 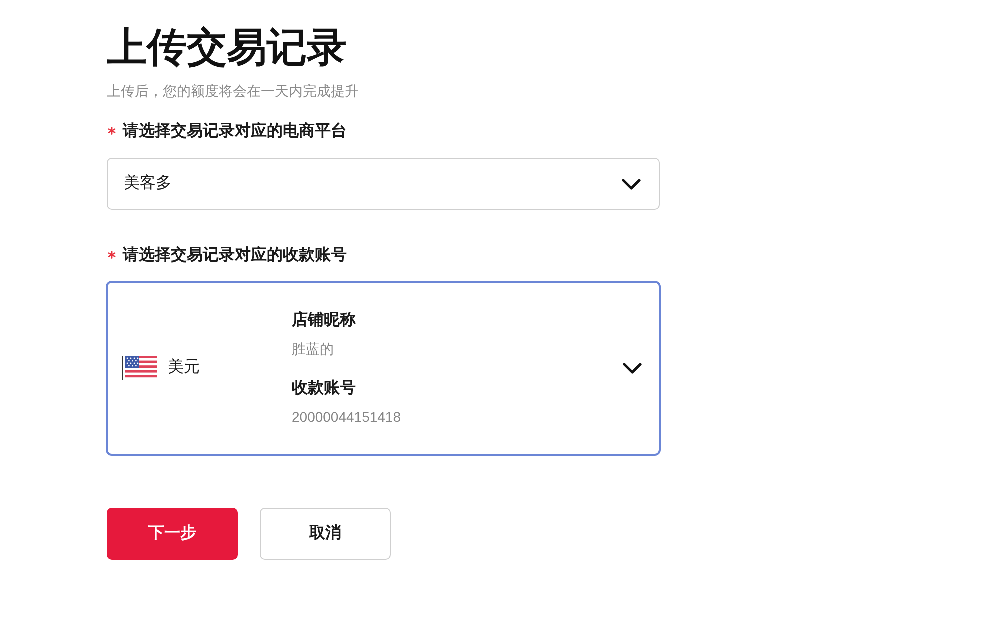 I want to click on field-label: 请选择交易记录对应的收款账号, so click(x=235, y=255).